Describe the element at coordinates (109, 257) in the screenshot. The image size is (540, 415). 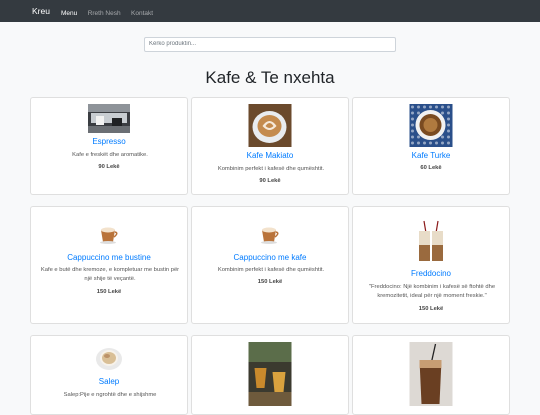
I see `product-name: Cappuccino me bustine` at that location.